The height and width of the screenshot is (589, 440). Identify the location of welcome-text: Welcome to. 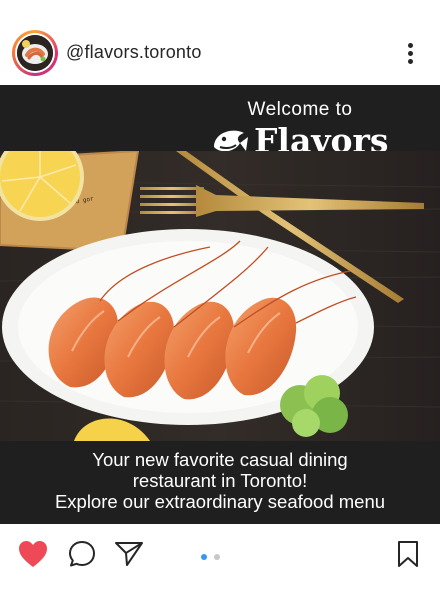
(300, 109).